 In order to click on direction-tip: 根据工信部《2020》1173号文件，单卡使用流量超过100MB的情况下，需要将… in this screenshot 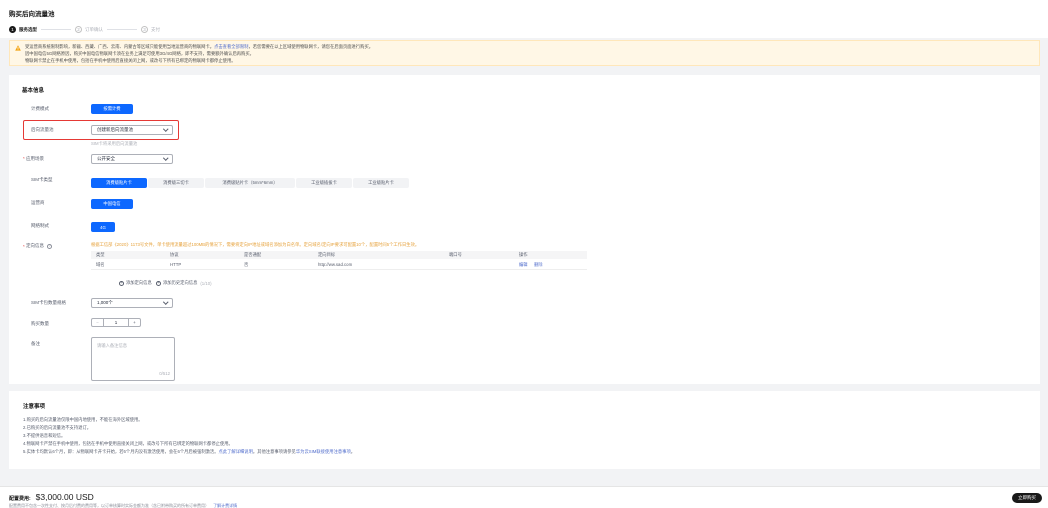, I will do `click(255, 244)`.